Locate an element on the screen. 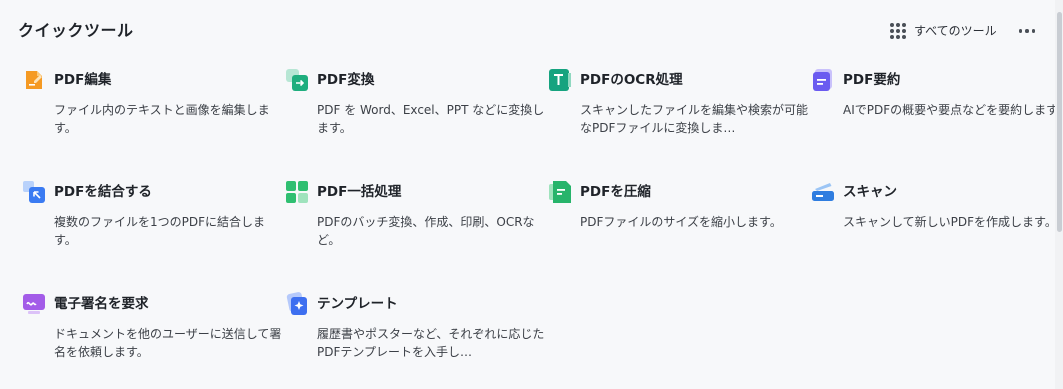 The height and width of the screenshot is (389, 1063). tool-esign-request: 電子署名を要求 ドキュメントを他のユーザーに送信して署名を依頼します。 is located at coordinates (150, 332).